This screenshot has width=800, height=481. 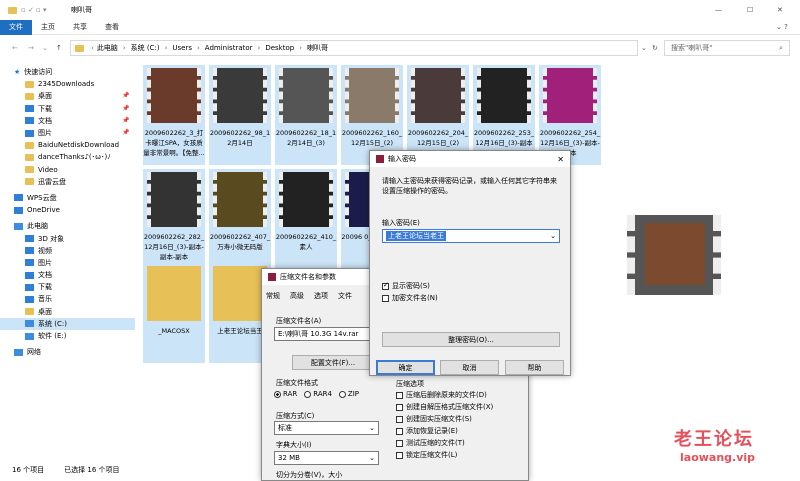 What do you see at coordinates (182, 48) in the screenshot?
I see `breadcrumb-item: Users` at bounding box center [182, 48].